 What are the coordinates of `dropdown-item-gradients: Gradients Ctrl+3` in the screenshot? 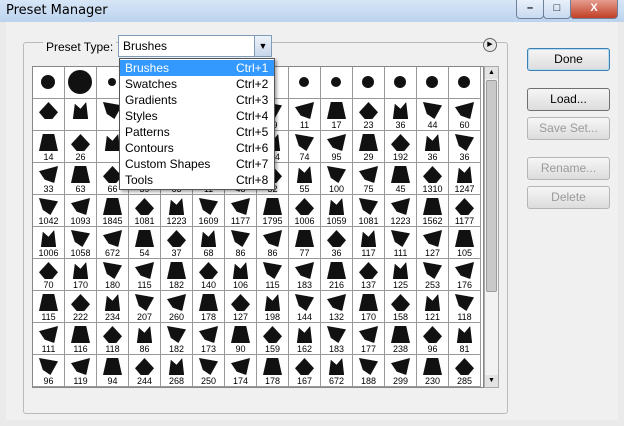 It's located at (197, 100).